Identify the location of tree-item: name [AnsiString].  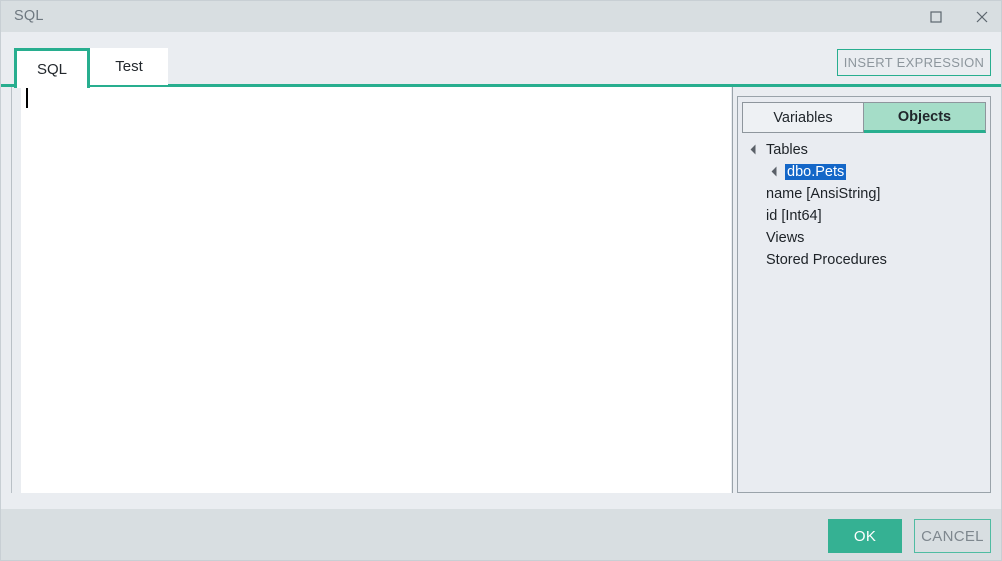
(864, 194).